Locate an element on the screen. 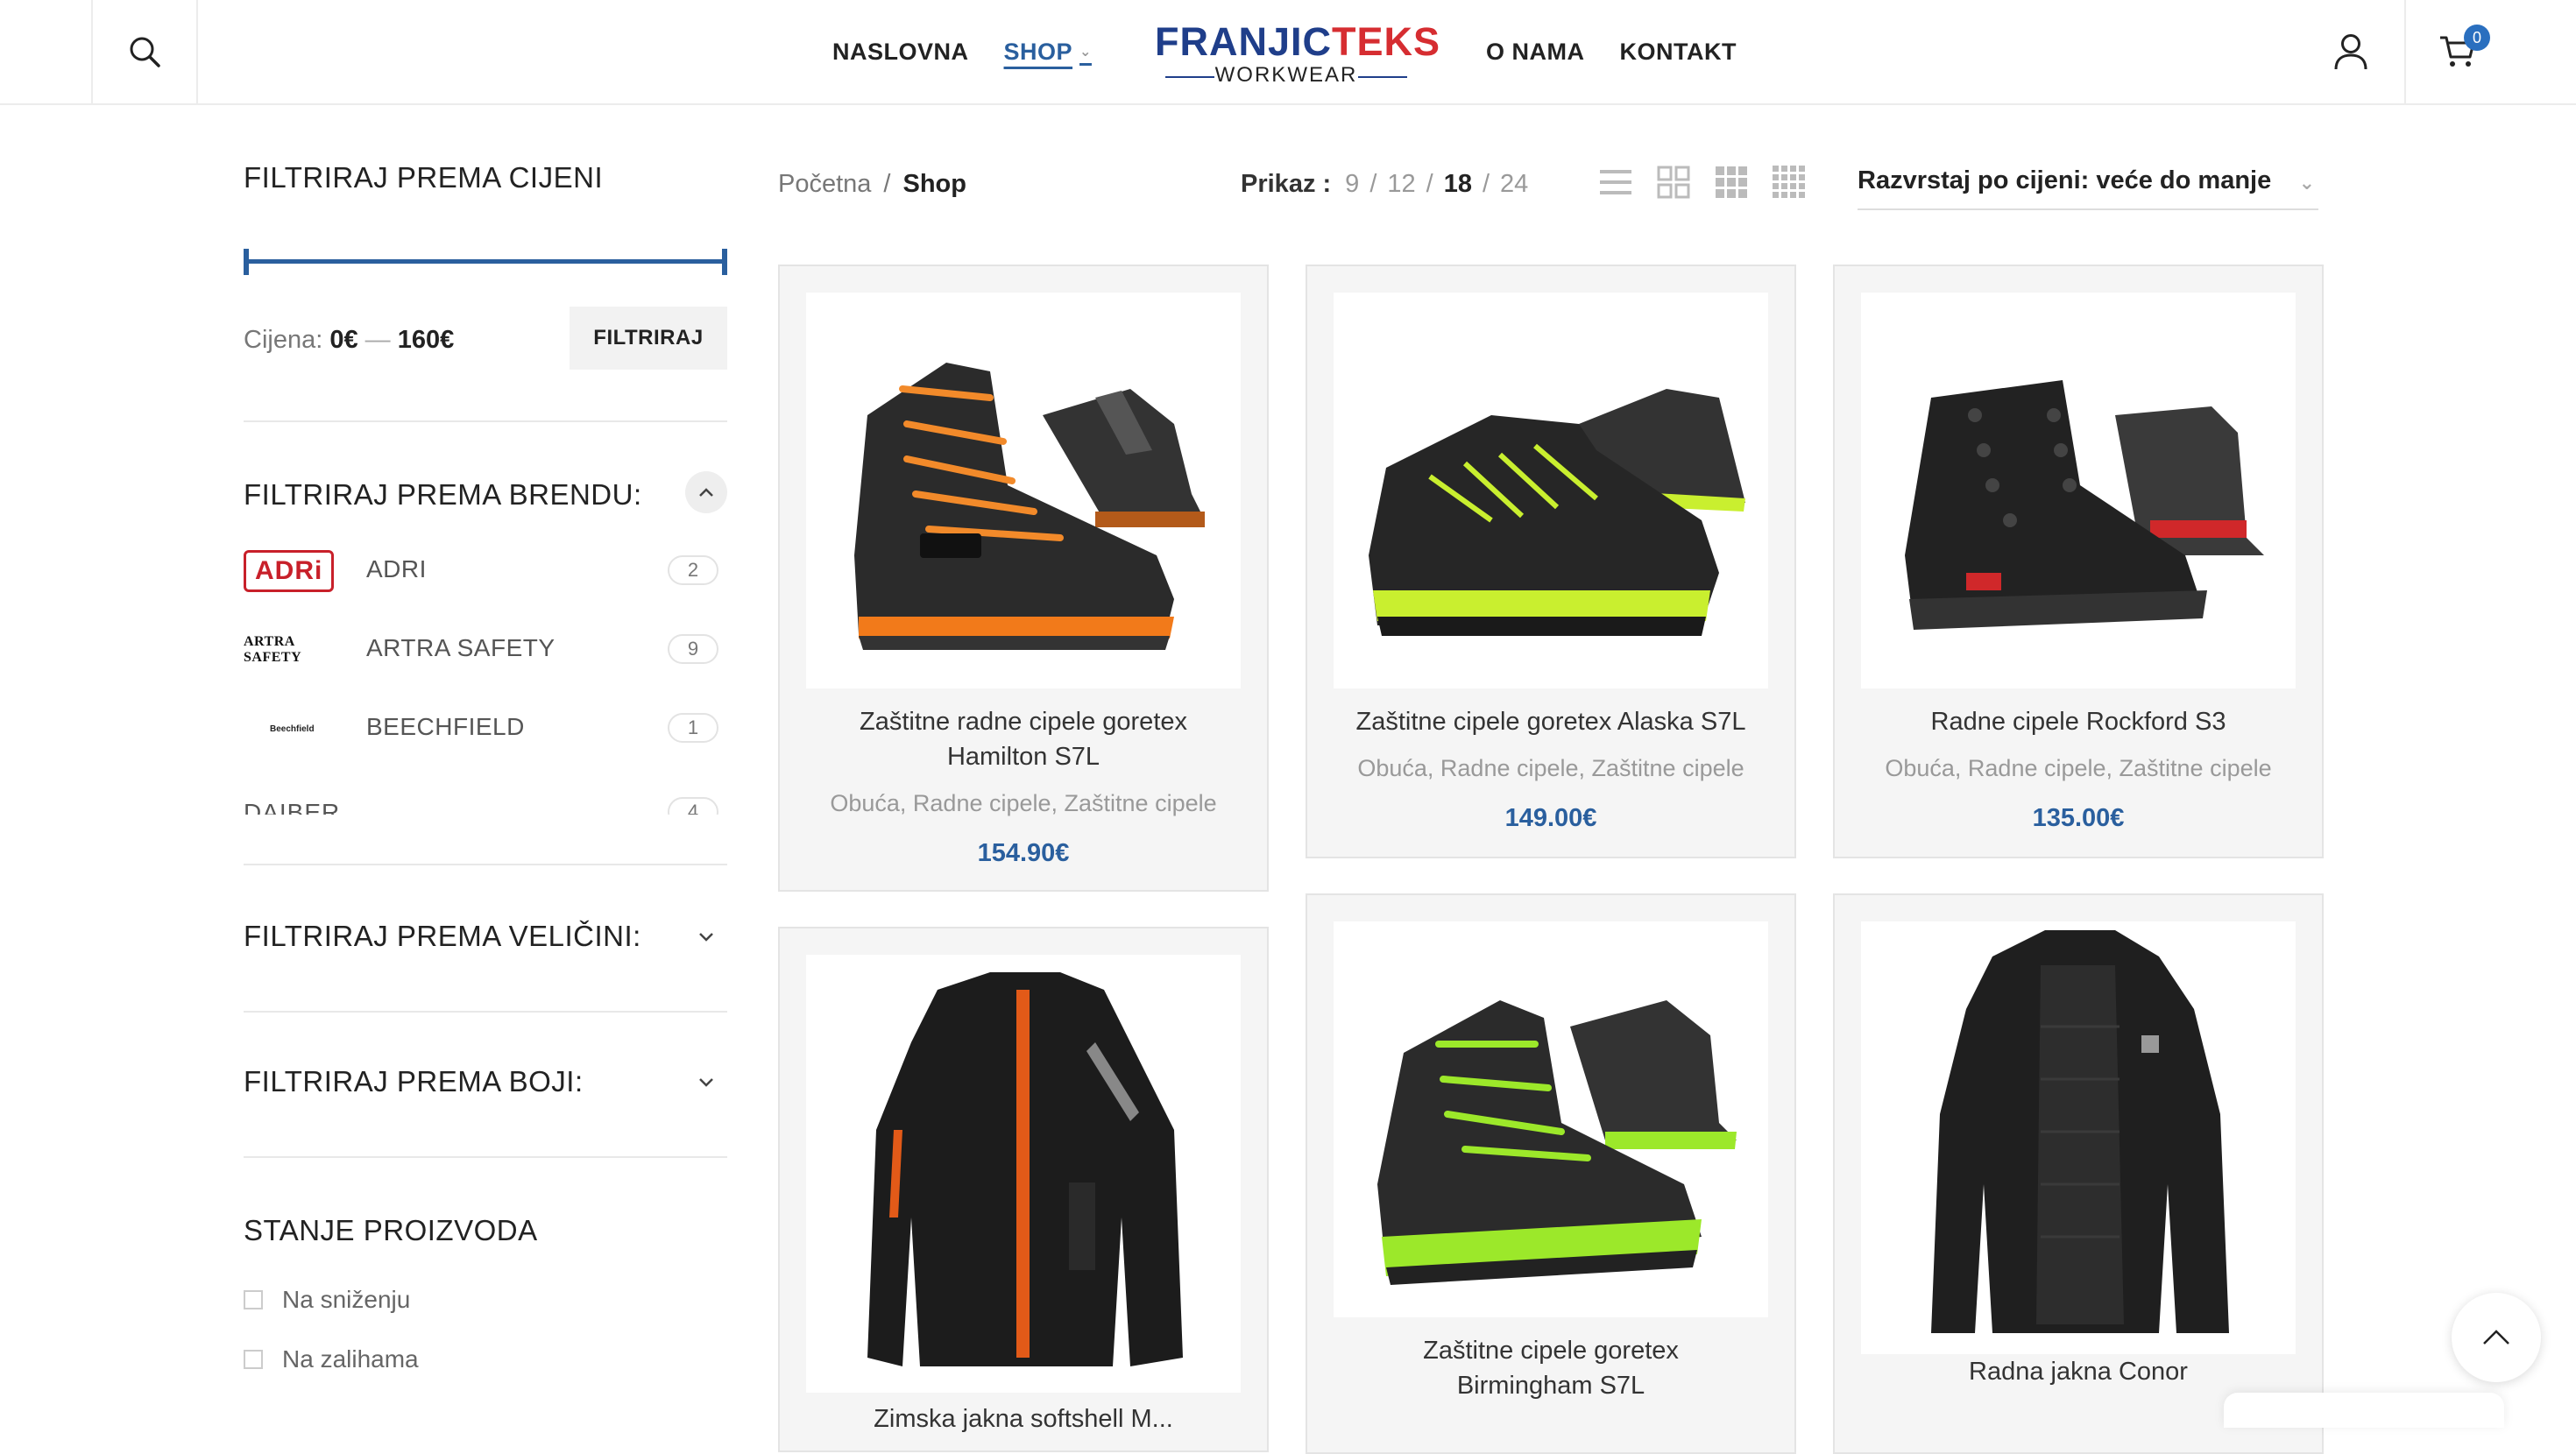 The image size is (2576, 1454). safety-boot-image is located at coordinates (1029, 507).